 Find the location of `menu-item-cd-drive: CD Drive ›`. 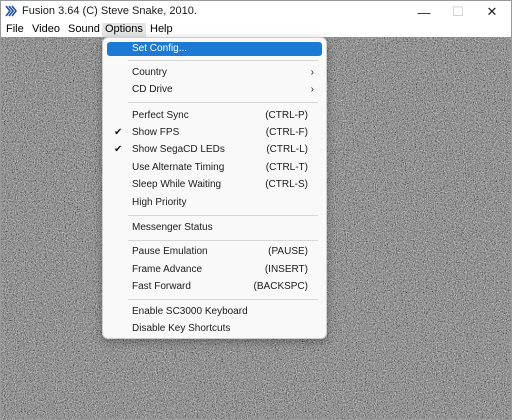

menu-item-cd-drive: CD Drive › is located at coordinates (214, 90).